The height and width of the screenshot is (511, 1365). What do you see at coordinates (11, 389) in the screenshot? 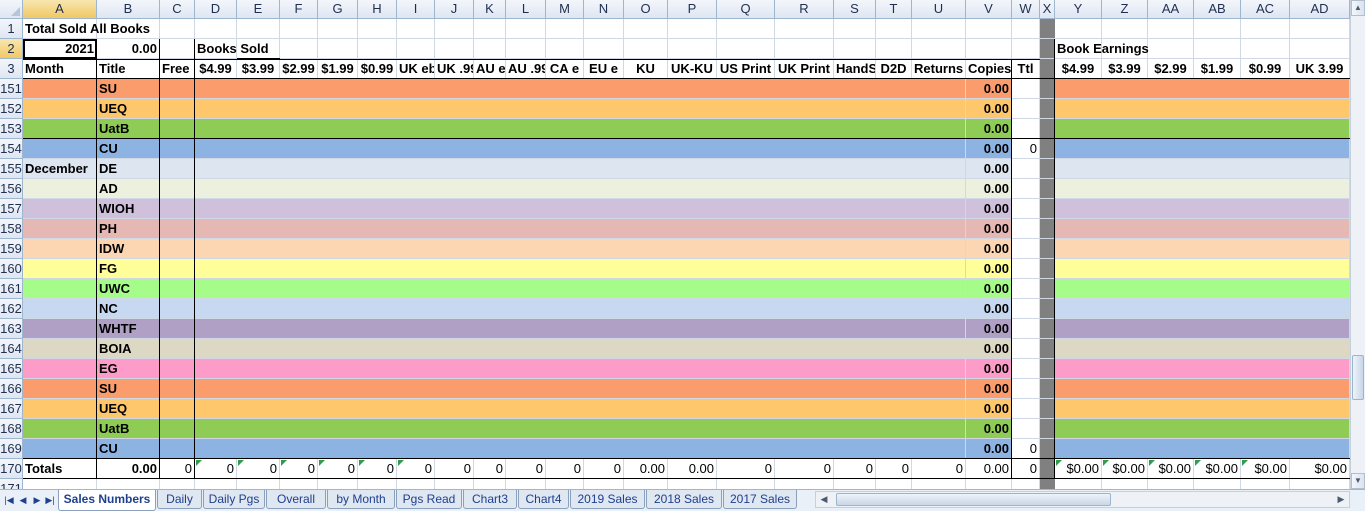
I see `row-header: 166` at bounding box center [11, 389].